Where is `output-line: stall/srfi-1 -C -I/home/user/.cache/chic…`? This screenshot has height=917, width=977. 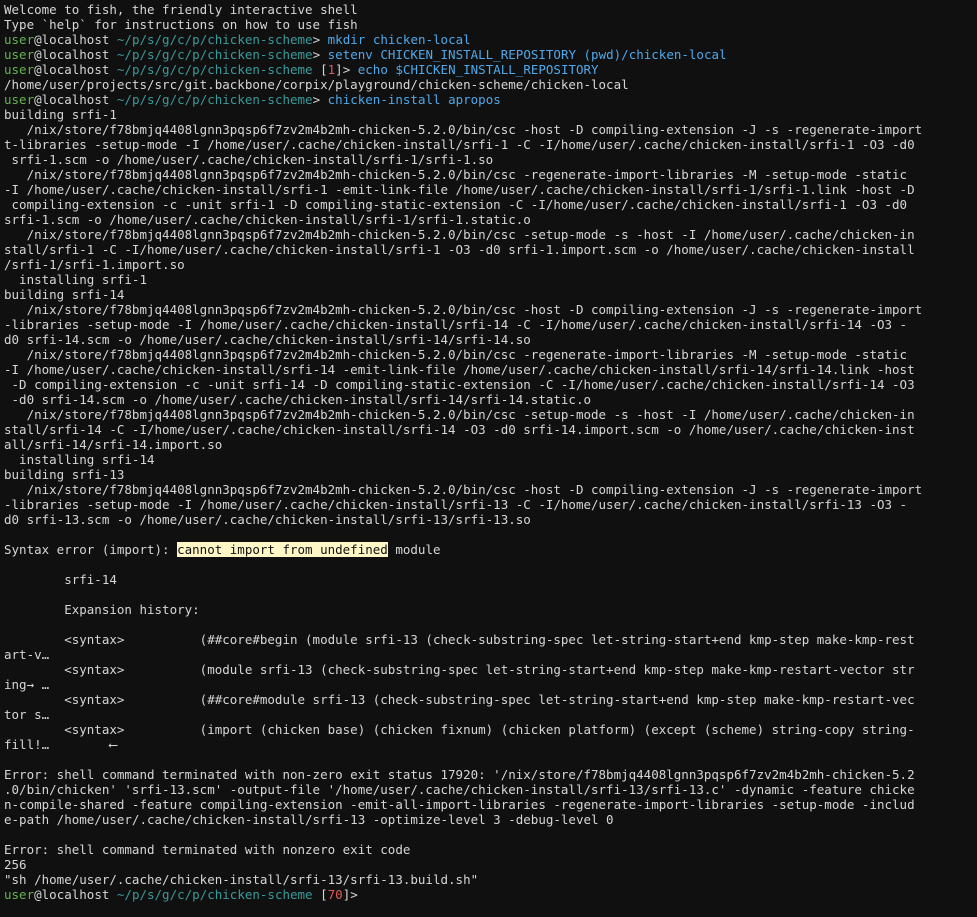
output-line: stall/srfi-1 -C -I/home/user/.cache/chic… is located at coordinates (459, 249).